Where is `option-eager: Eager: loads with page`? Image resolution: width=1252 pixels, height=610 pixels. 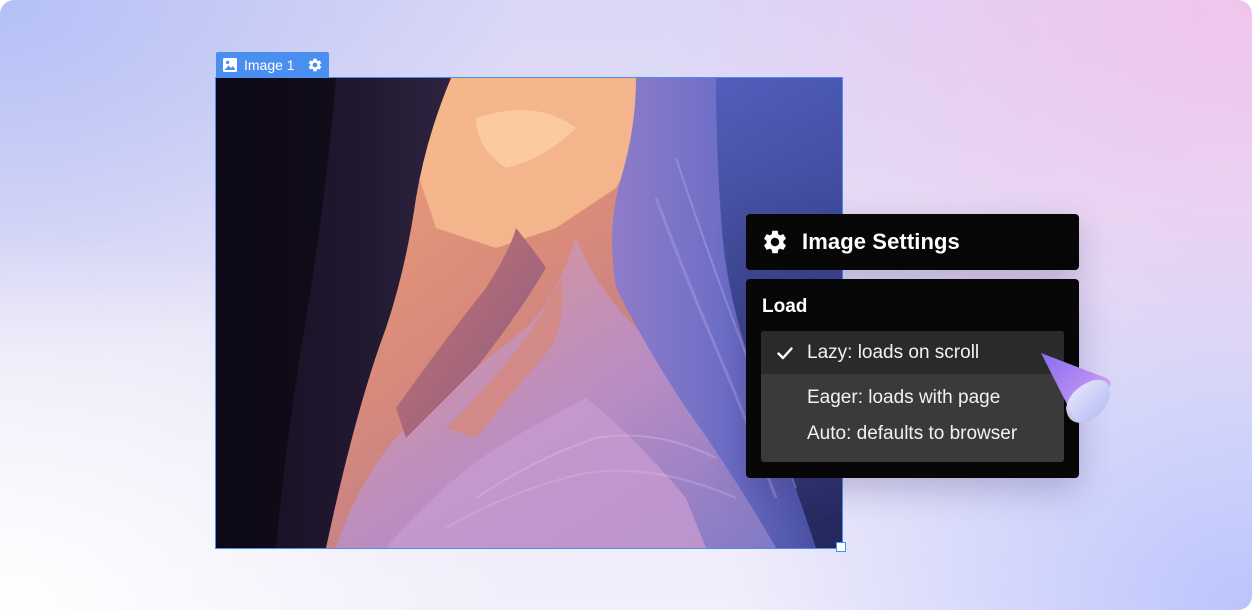
option-eager: Eager: loads with page is located at coordinates (912, 398).